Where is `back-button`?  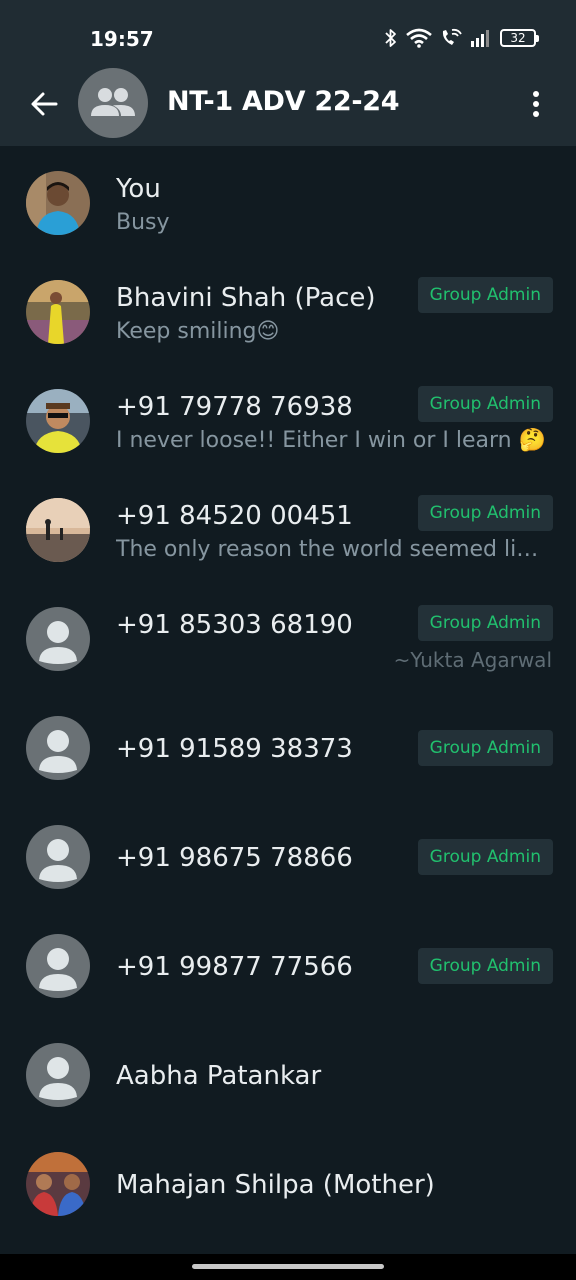
back-button is located at coordinates (44, 104).